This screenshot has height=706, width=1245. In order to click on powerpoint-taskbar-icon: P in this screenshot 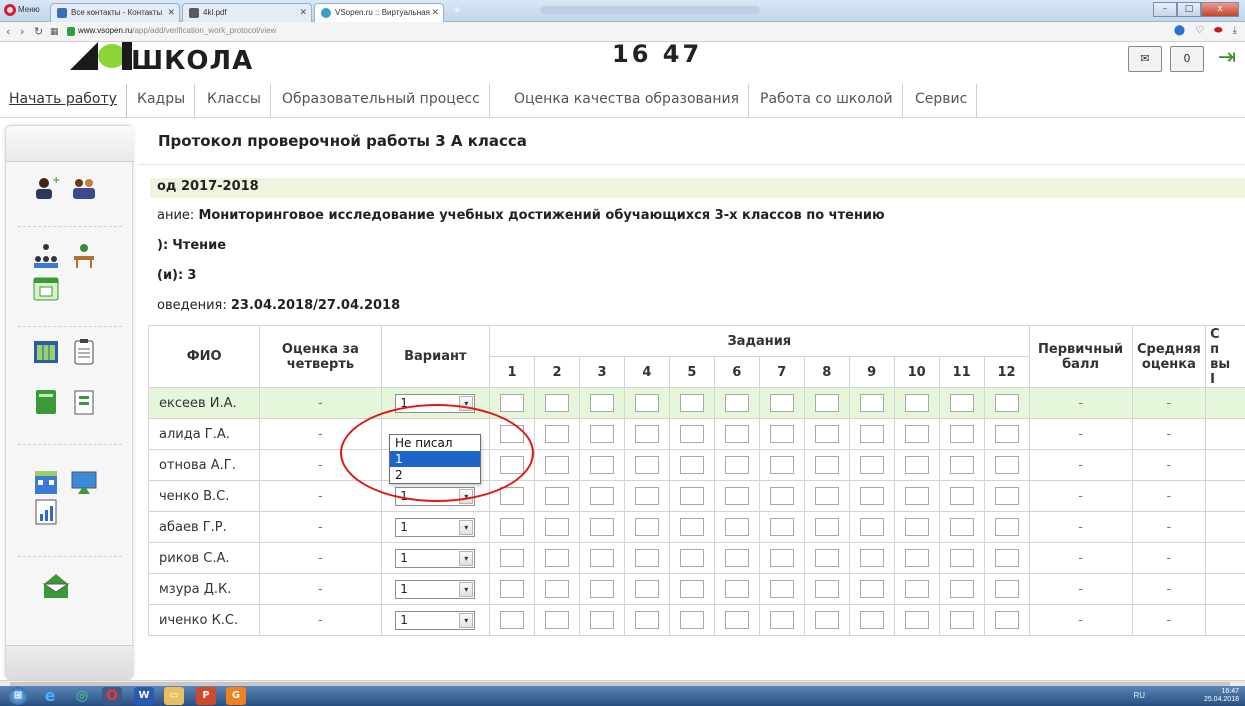, I will do `click(206, 696)`.